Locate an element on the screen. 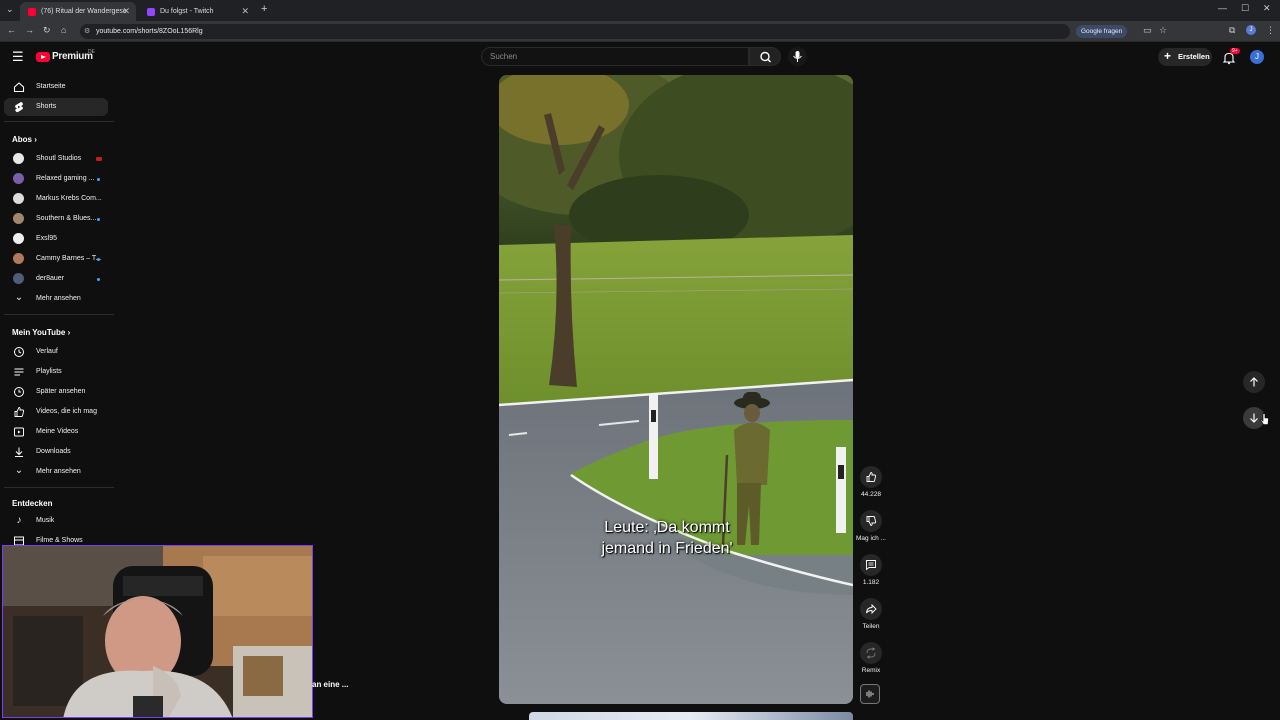  create-button: + Erstellen is located at coordinates (1185, 57).